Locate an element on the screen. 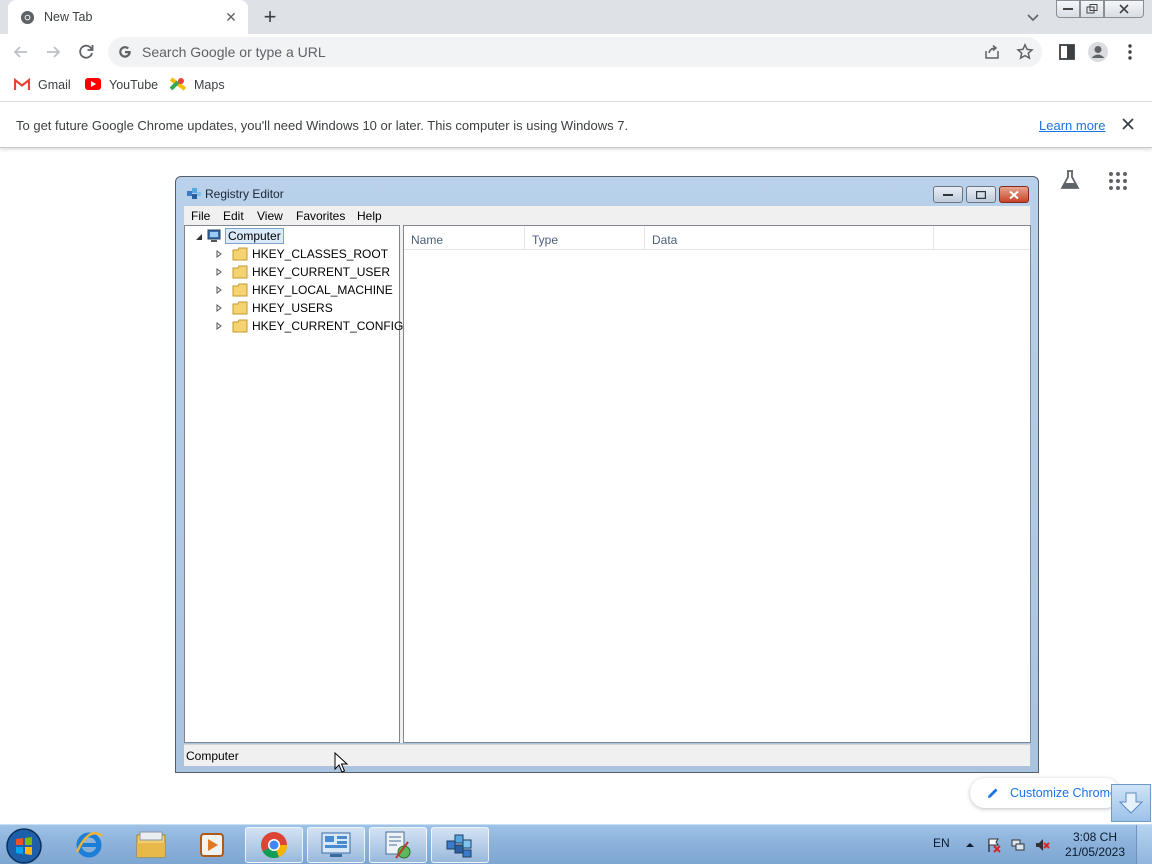 This screenshot has height=864, width=1152. language-indicator: EN is located at coordinates (941, 843).